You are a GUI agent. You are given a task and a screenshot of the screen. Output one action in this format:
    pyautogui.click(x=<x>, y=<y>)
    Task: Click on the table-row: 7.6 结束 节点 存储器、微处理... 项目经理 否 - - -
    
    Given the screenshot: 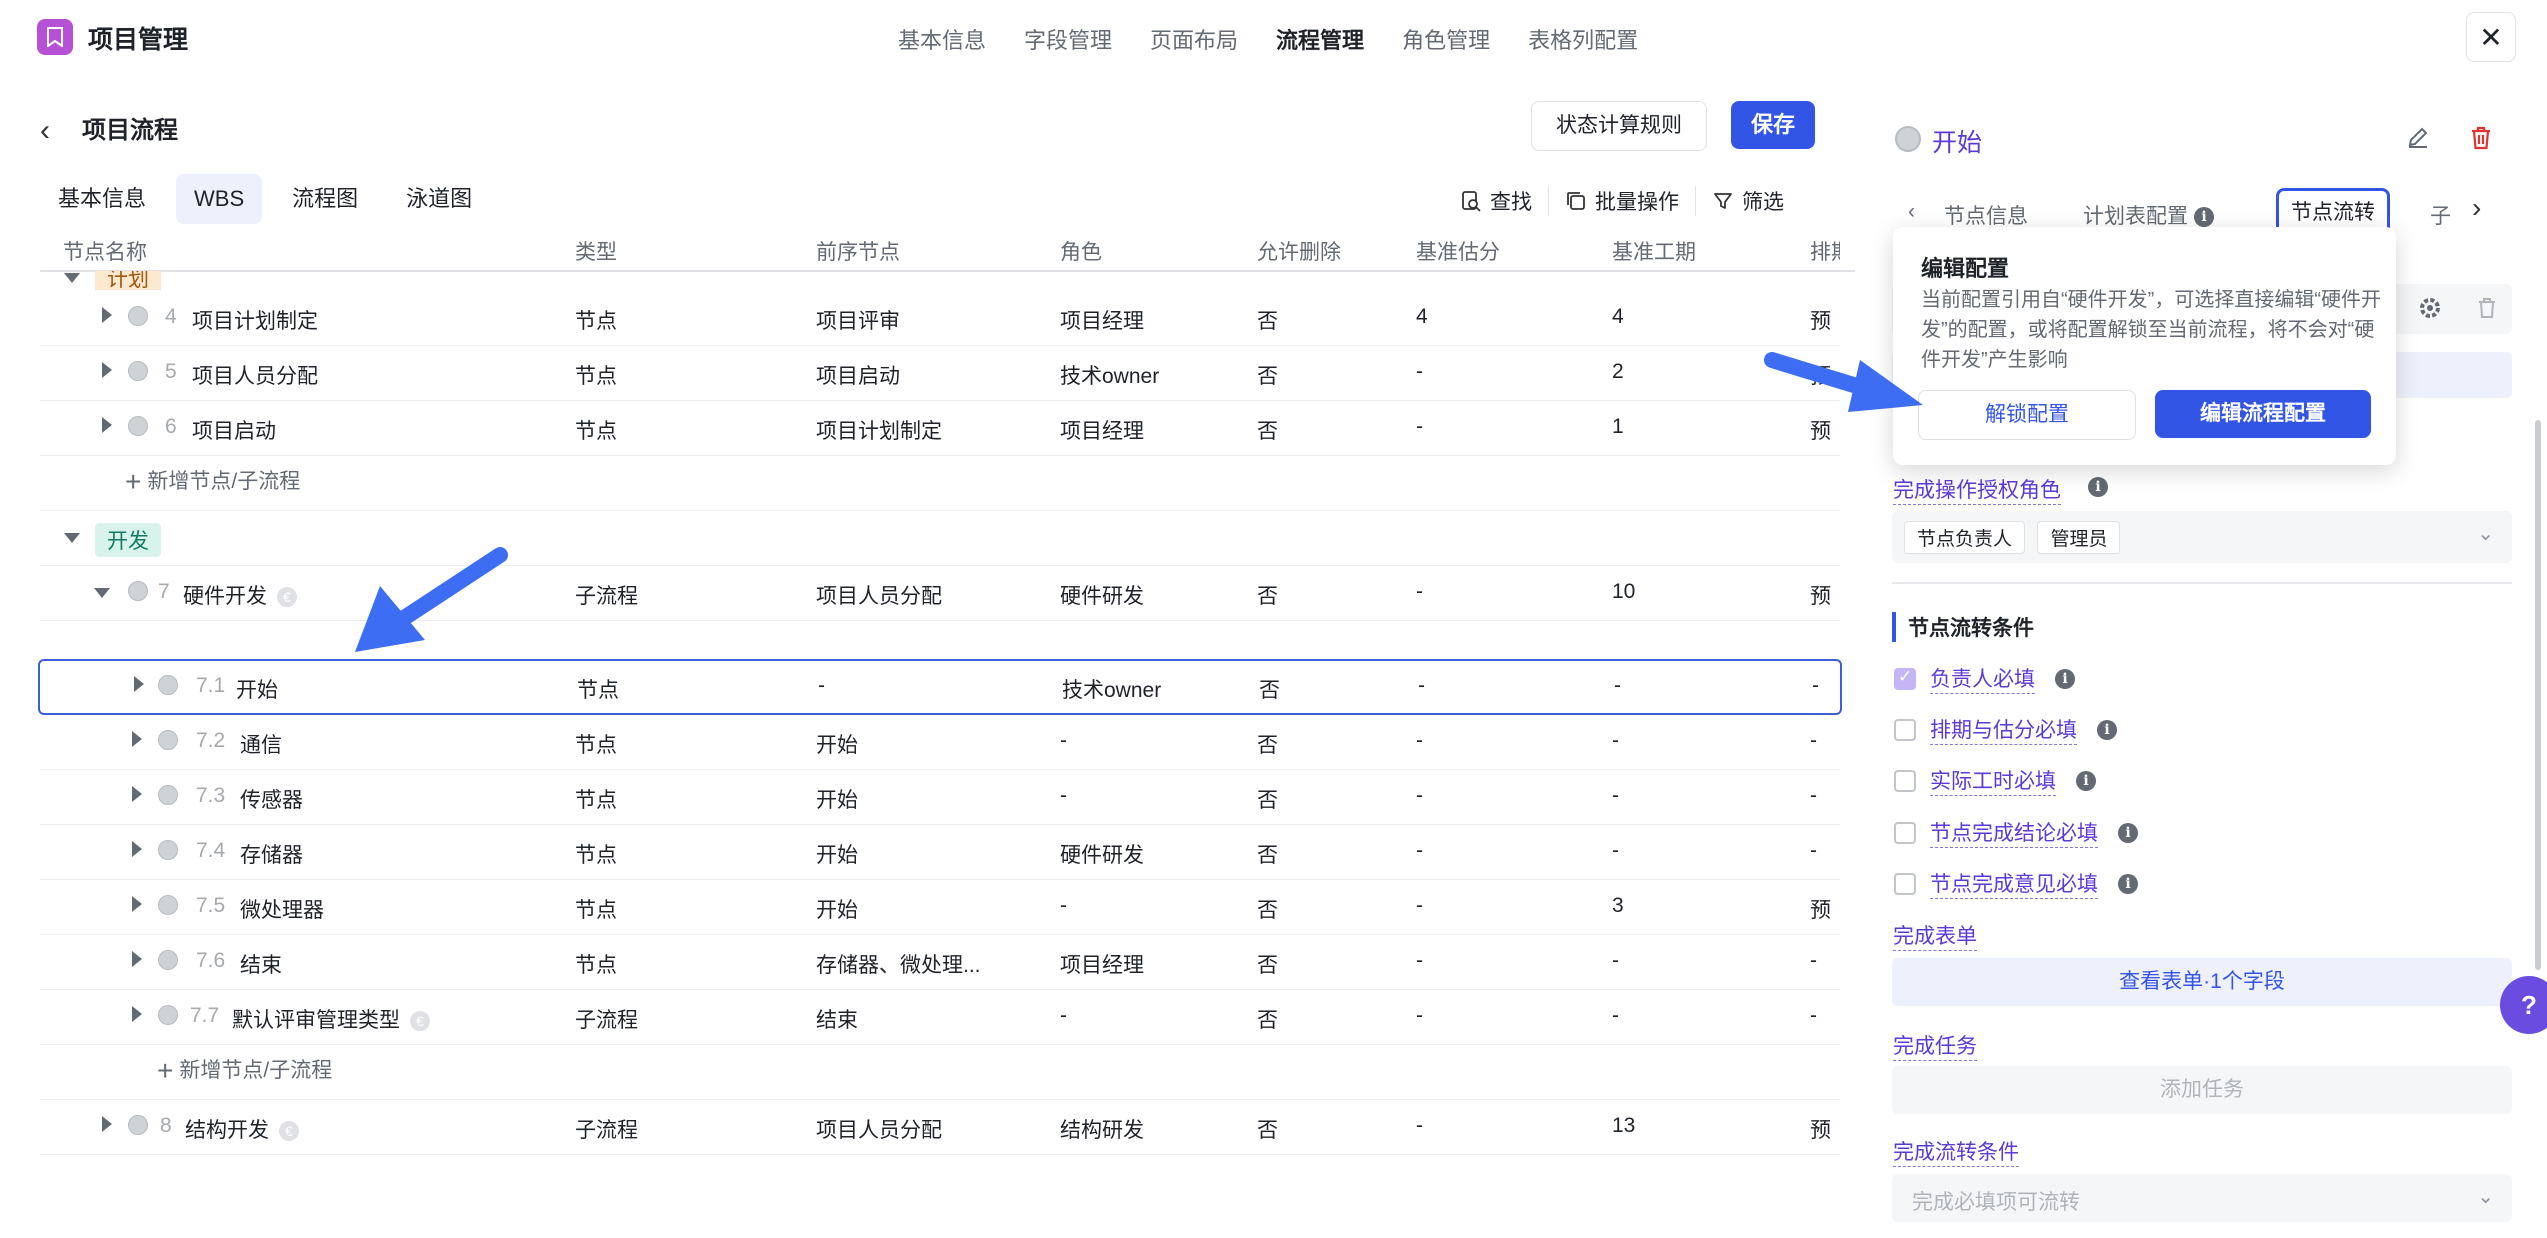 What is the action you would take?
    pyautogui.click(x=940, y=962)
    